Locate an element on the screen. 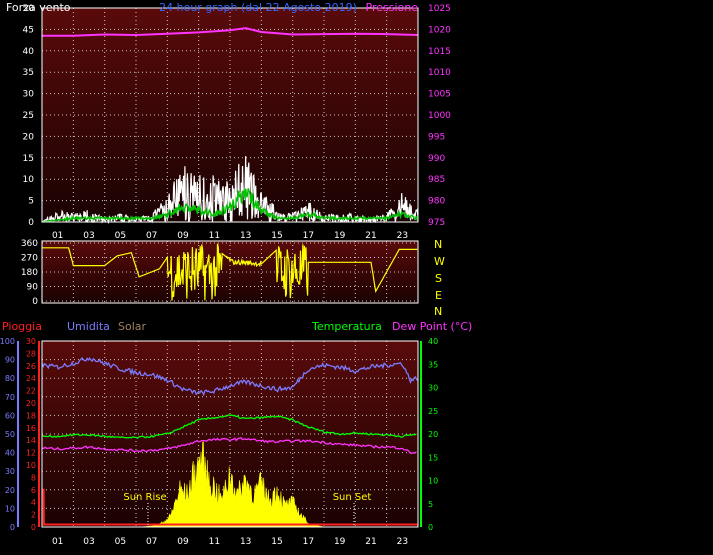 The image size is (713, 555). wind-y-axis: 05101520253035404550 is located at coordinates (29, 116).